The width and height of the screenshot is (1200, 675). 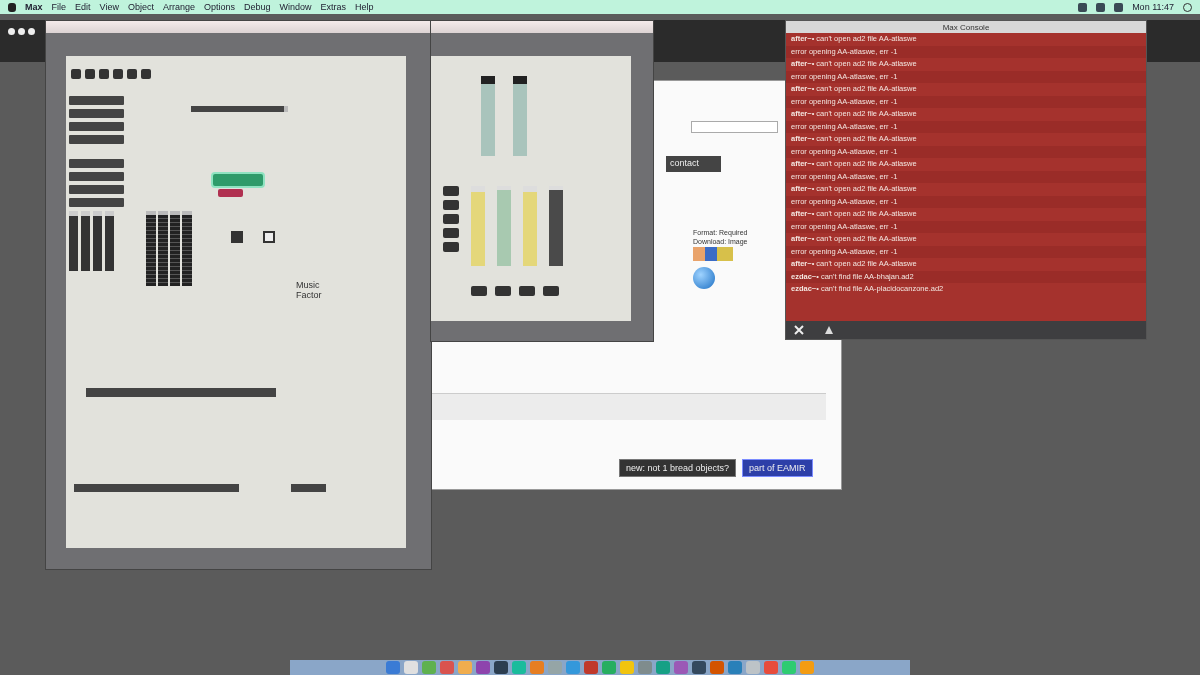 What do you see at coordinates (83, 7) in the screenshot?
I see `menu-item: Edit` at bounding box center [83, 7].